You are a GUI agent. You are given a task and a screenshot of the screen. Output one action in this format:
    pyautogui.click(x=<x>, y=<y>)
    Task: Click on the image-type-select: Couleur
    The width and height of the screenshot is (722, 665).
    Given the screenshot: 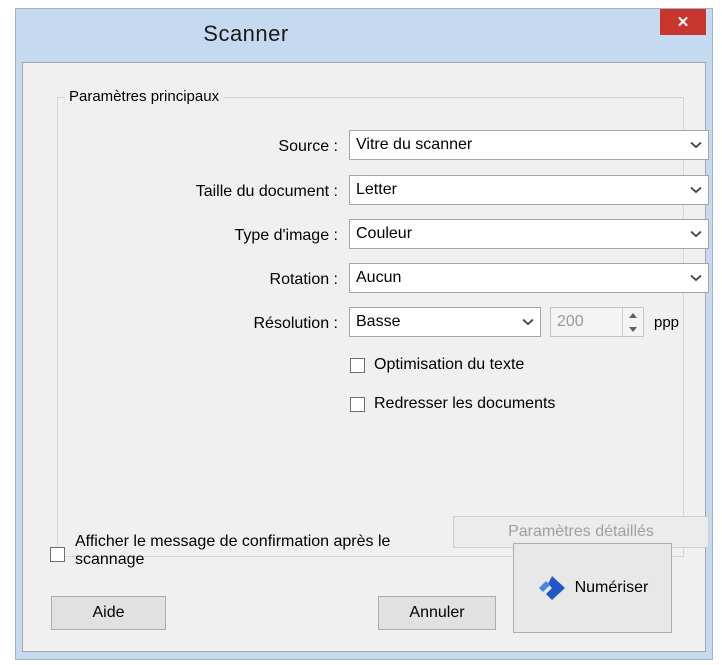 What is the action you would take?
    pyautogui.click(x=529, y=234)
    